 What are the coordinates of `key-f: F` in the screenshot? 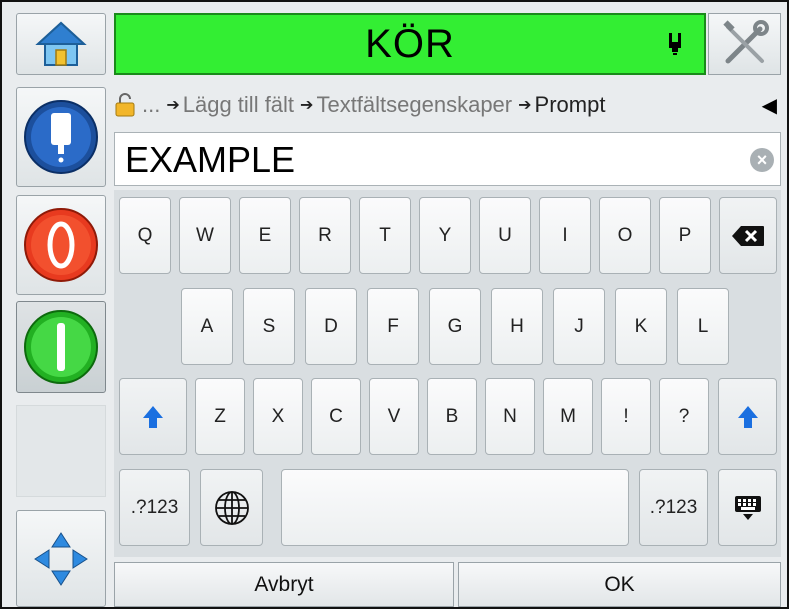 It's located at (393, 326).